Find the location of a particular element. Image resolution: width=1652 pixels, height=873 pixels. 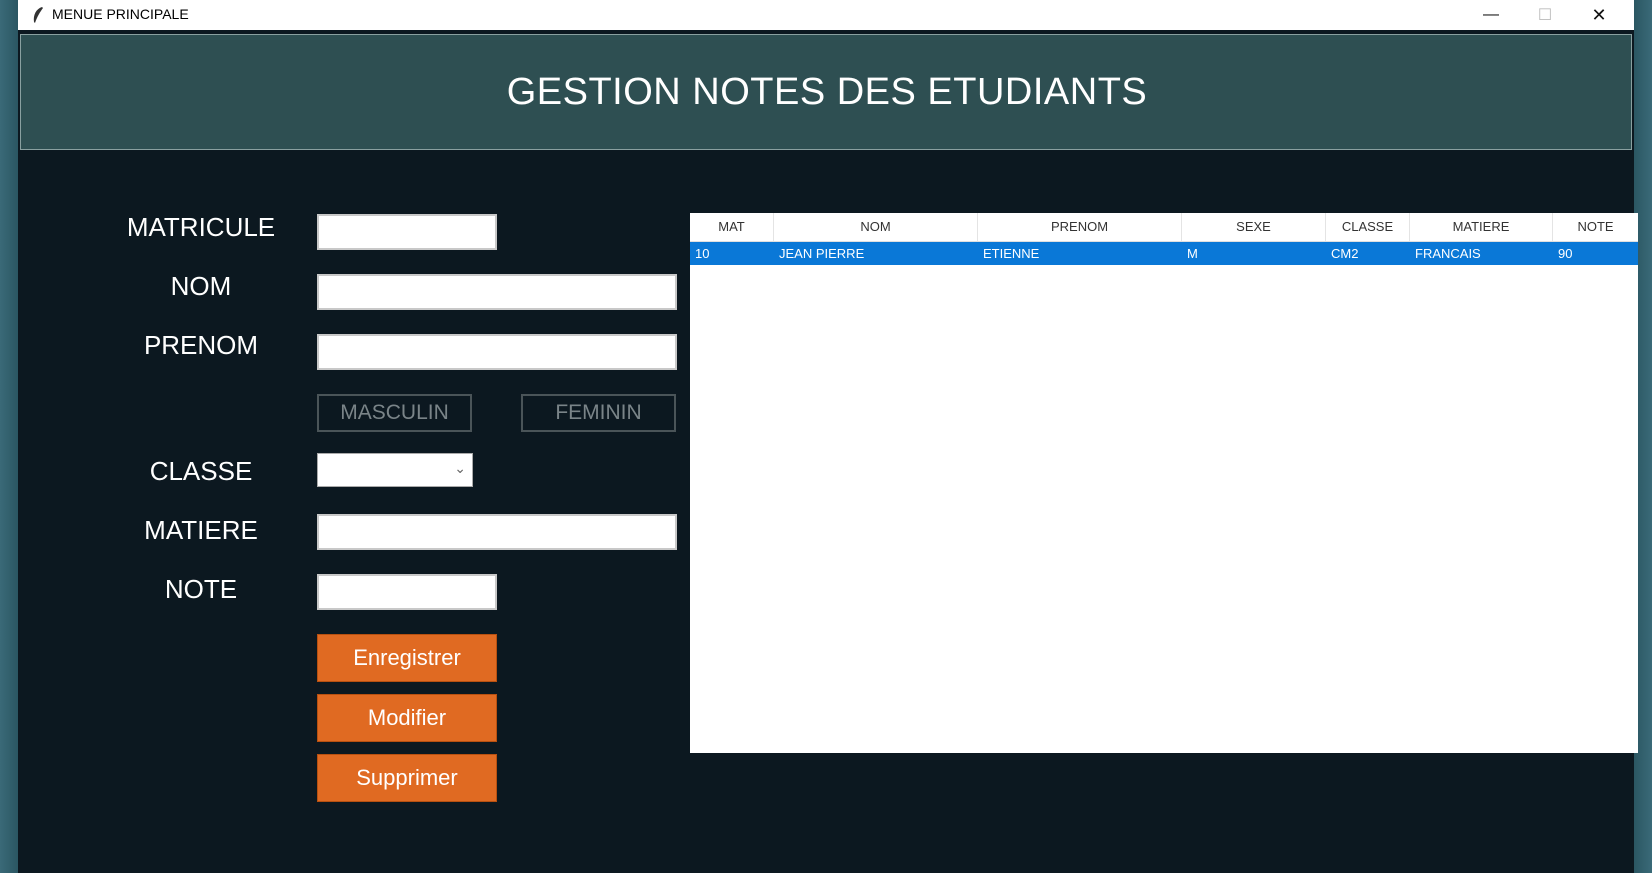

feather-icon is located at coordinates (38, 15).